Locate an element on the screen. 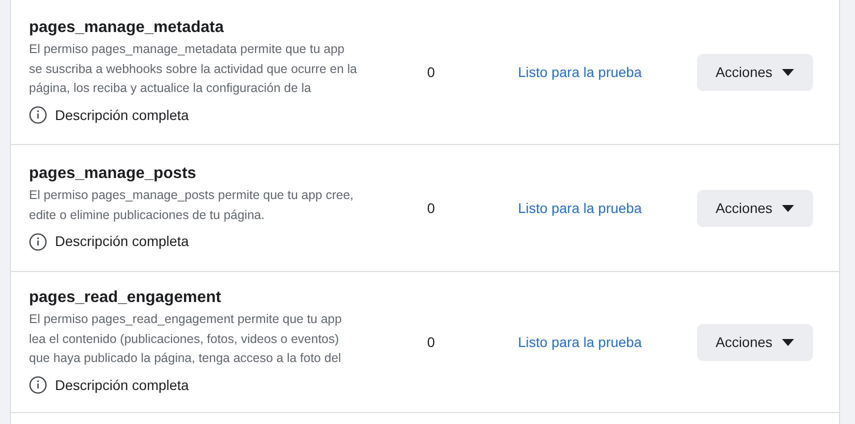 Image resolution: width=855 pixels, height=424 pixels. permission-description: El permiso pages_manage_posts permite que tu app cree, edite o elimine publicaciones de tu página. is located at coordinates (191, 205).